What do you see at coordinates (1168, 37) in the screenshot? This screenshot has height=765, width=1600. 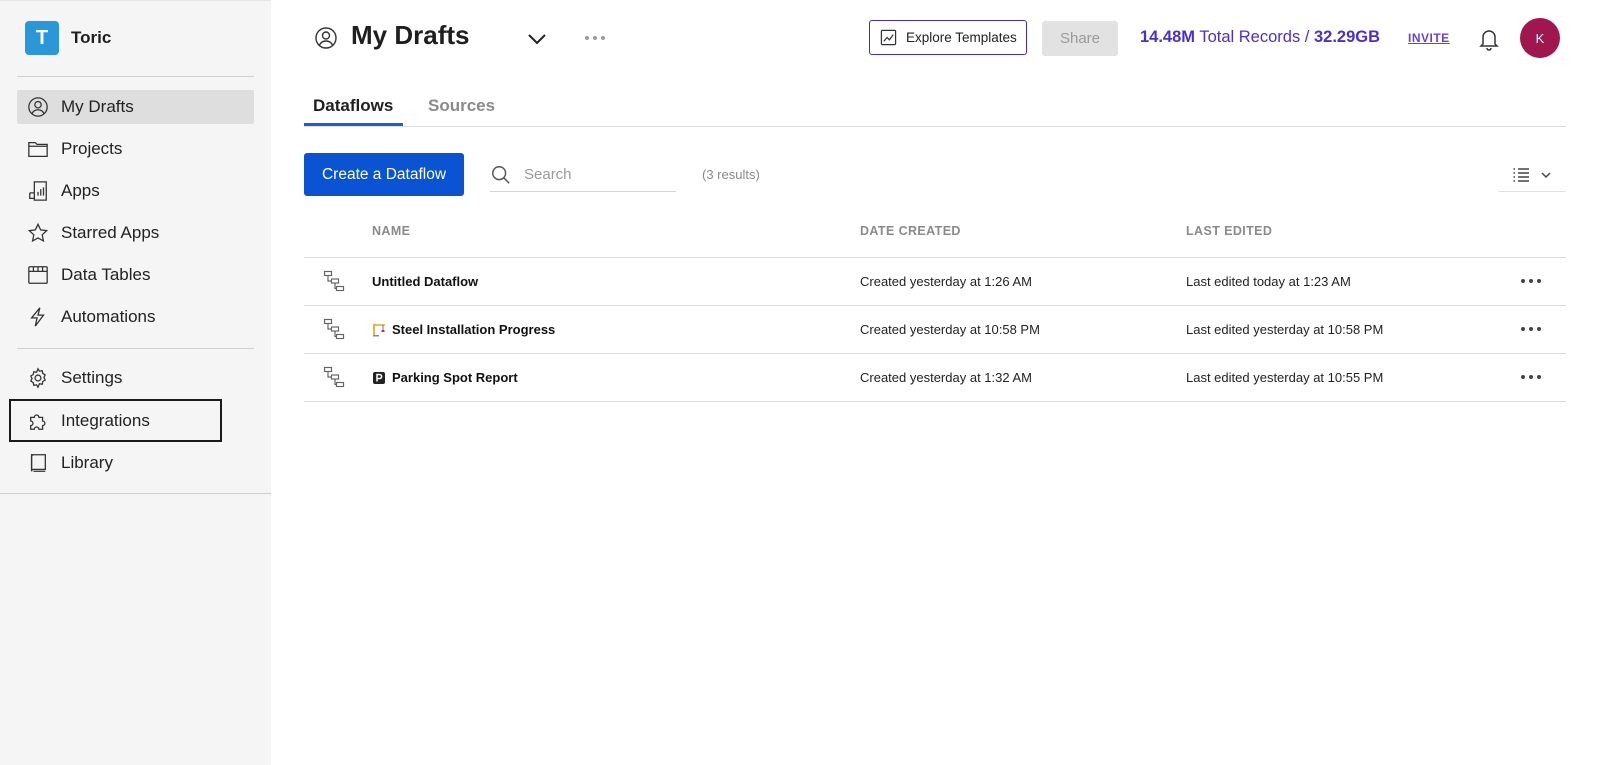 I see `records-count: 14.48M` at bounding box center [1168, 37].